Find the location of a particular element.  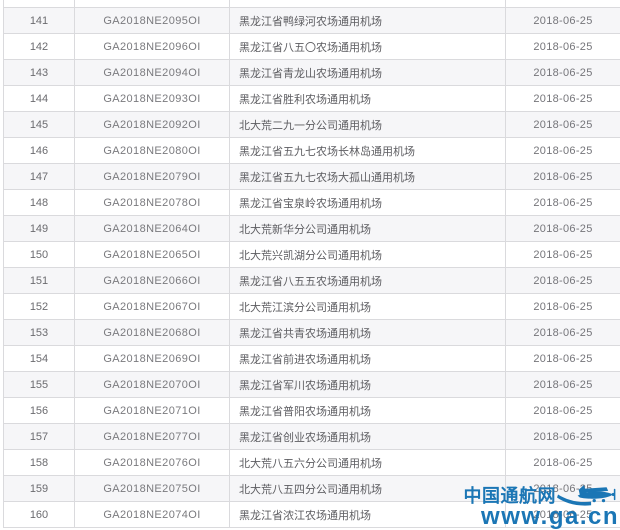

table-row-partial is located at coordinates (311, 4).